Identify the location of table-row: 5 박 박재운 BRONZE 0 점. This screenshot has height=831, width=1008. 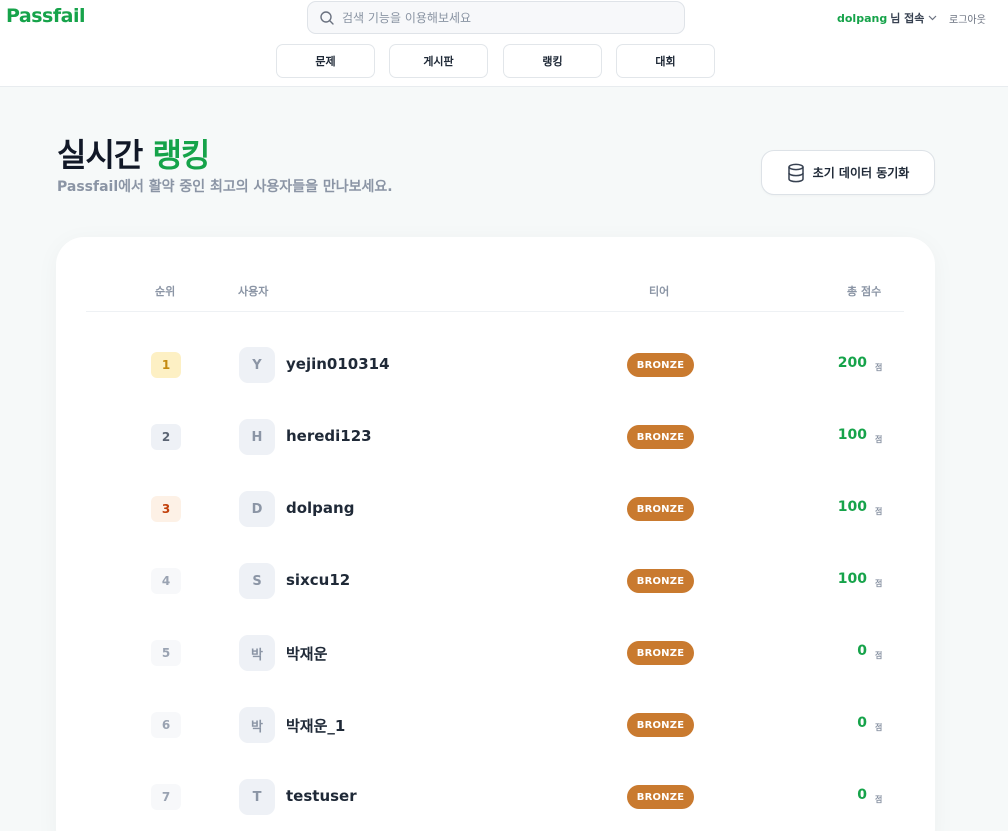
(495, 667).